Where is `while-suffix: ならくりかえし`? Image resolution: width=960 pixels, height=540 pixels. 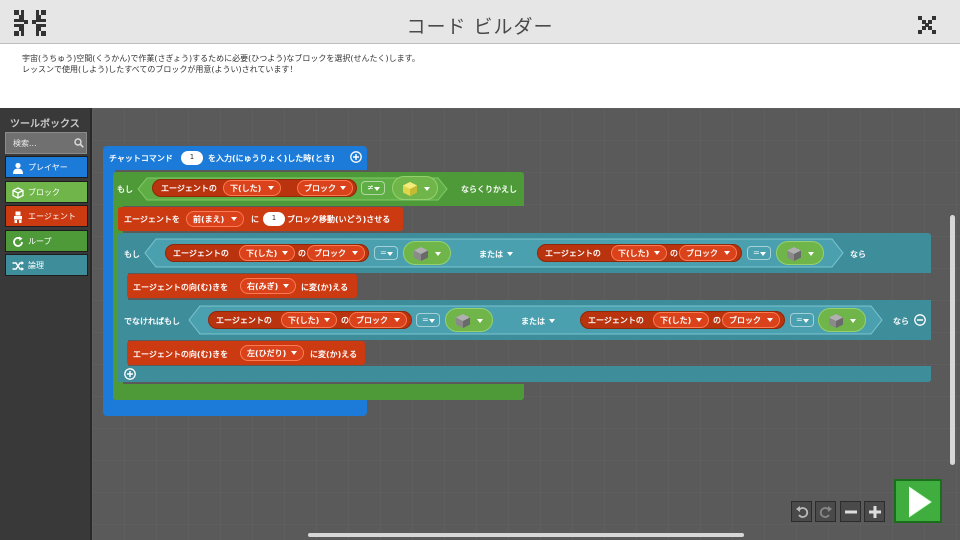 while-suffix: ならくりかえし is located at coordinates (489, 189).